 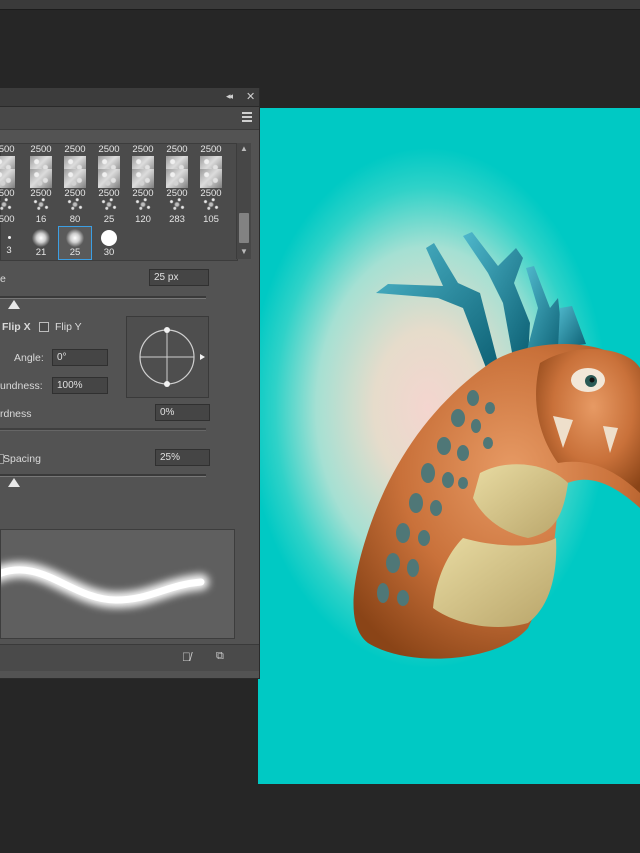 I want to click on panel-footer: 👁̸ ⧉, so click(x=129, y=657).